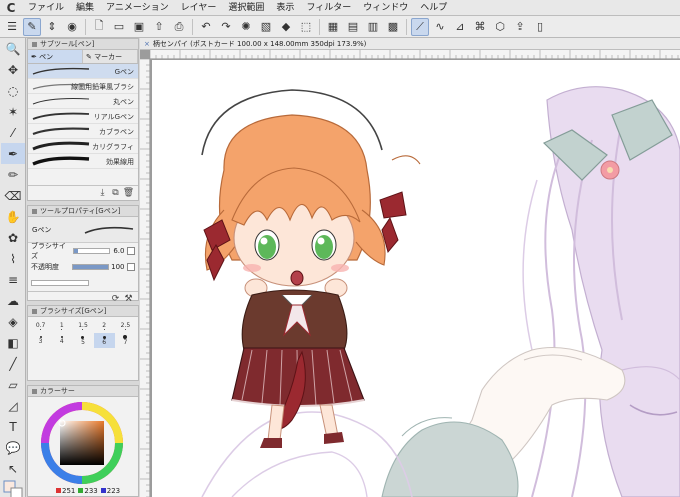 The width and height of the screenshot is (680, 497). What do you see at coordinates (104, 325) in the screenshot?
I see `brush-size-option: 2` at bounding box center [104, 325].